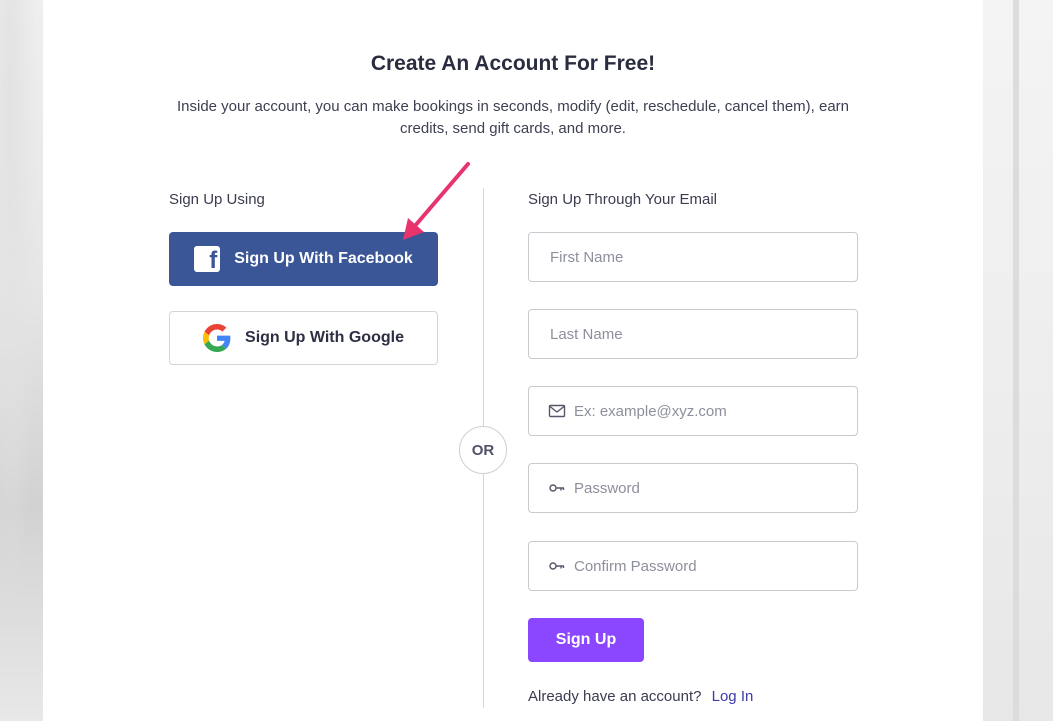  What do you see at coordinates (513, 63) in the screenshot?
I see `page-title: Create An Account For Free!` at bounding box center [513, 63].